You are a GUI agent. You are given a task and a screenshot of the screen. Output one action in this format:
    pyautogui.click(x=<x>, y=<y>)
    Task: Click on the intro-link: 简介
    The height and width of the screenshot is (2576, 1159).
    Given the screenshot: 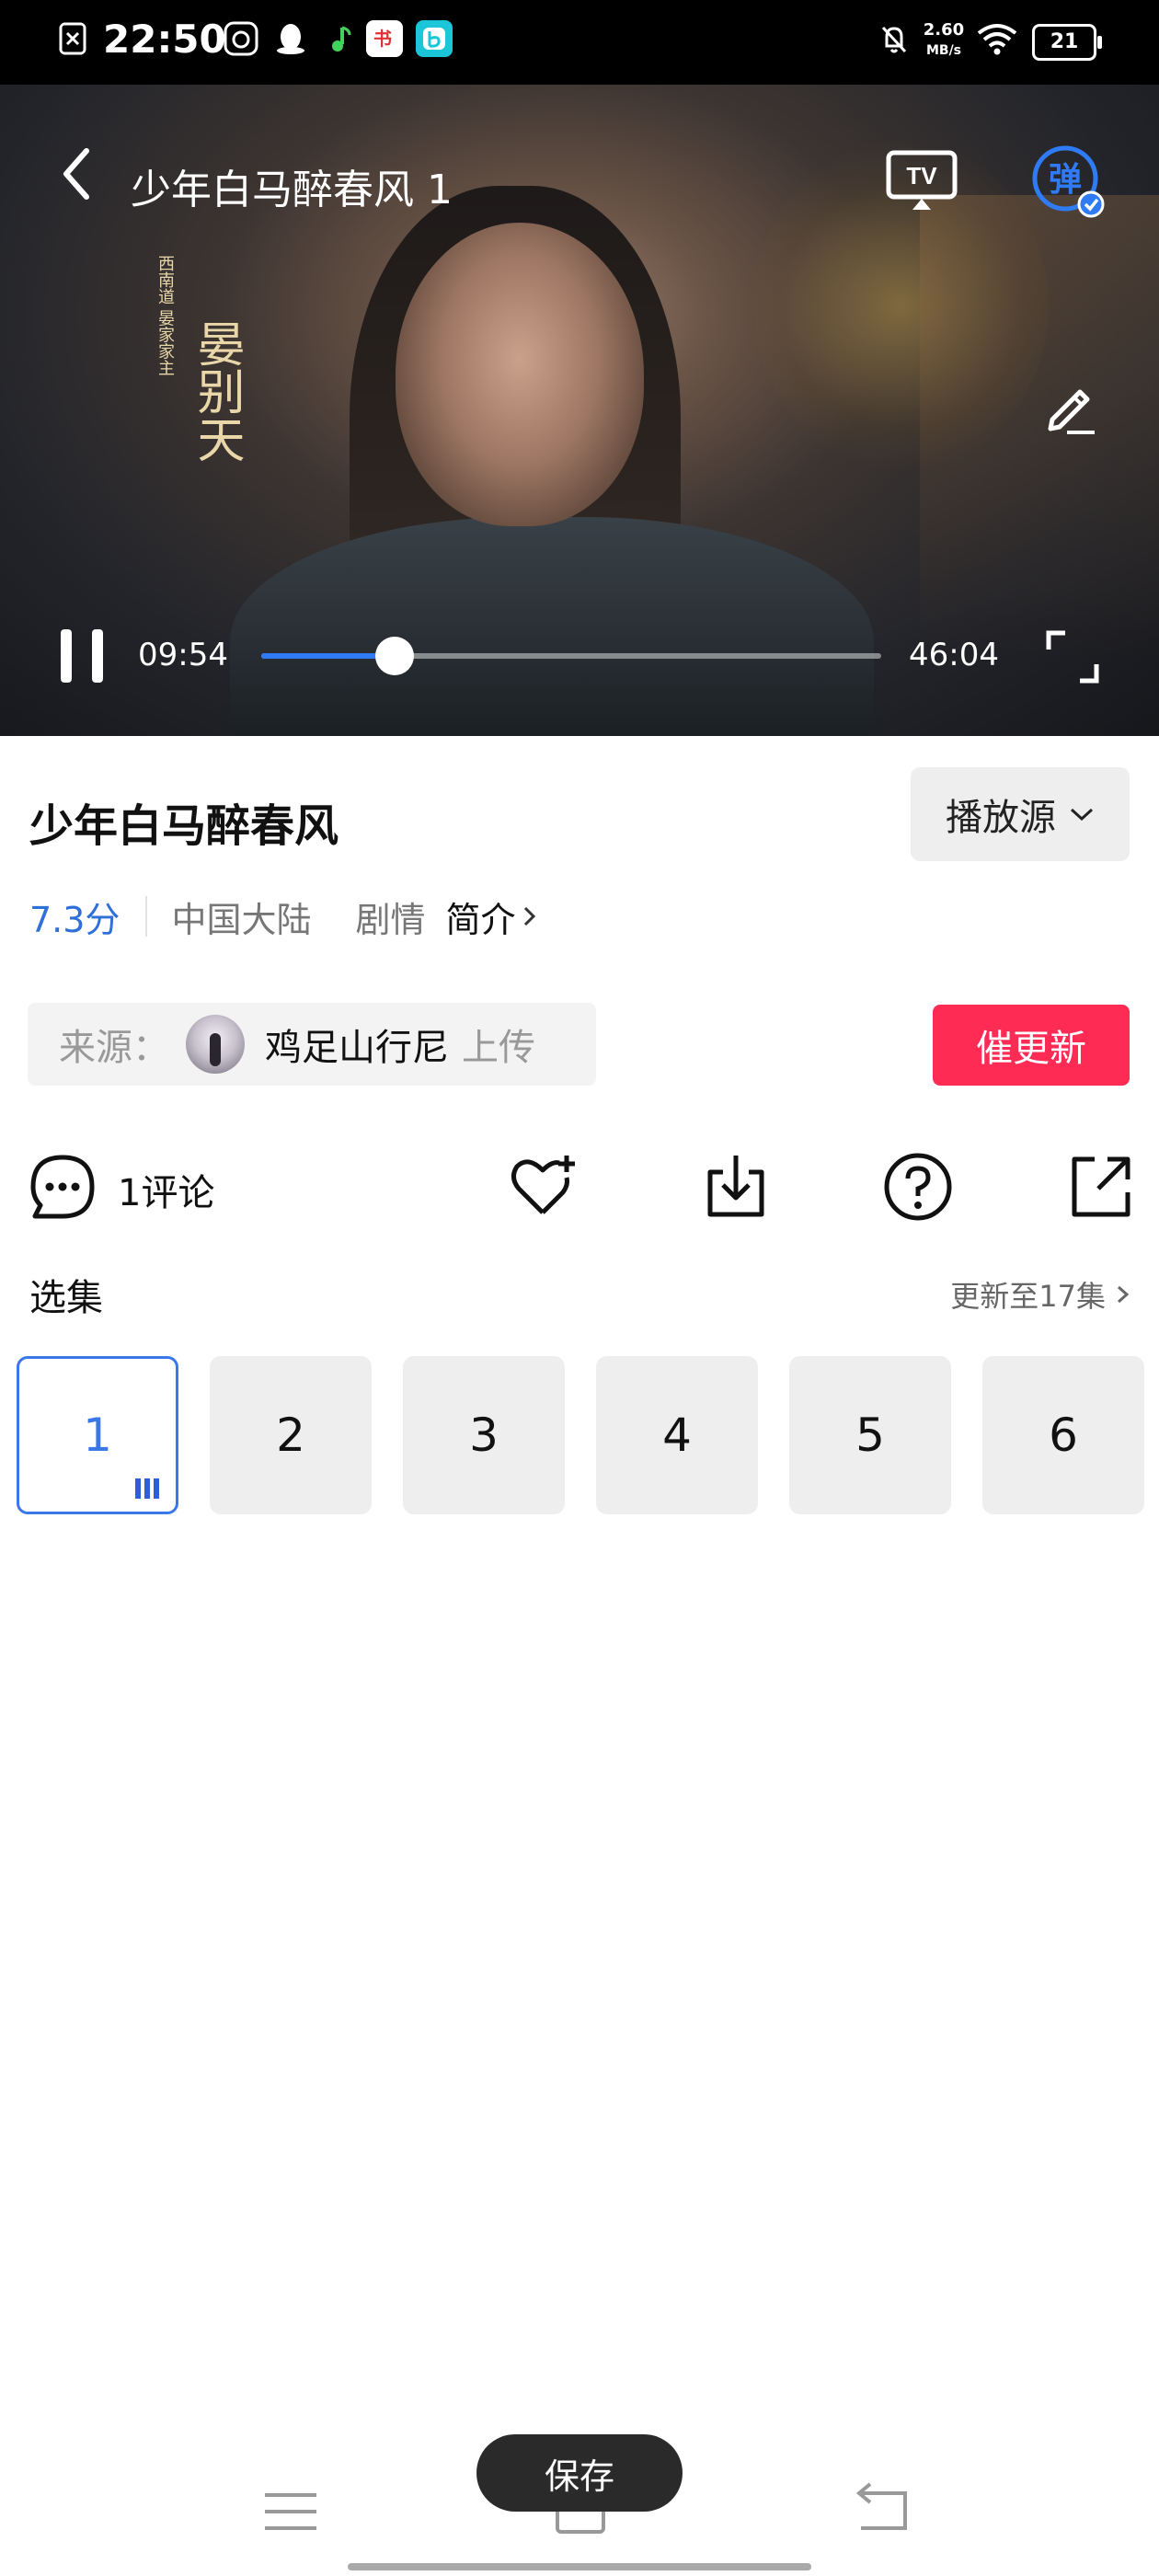 What is the action you would take?
    pyautogui.click(x=492, y=916)
    